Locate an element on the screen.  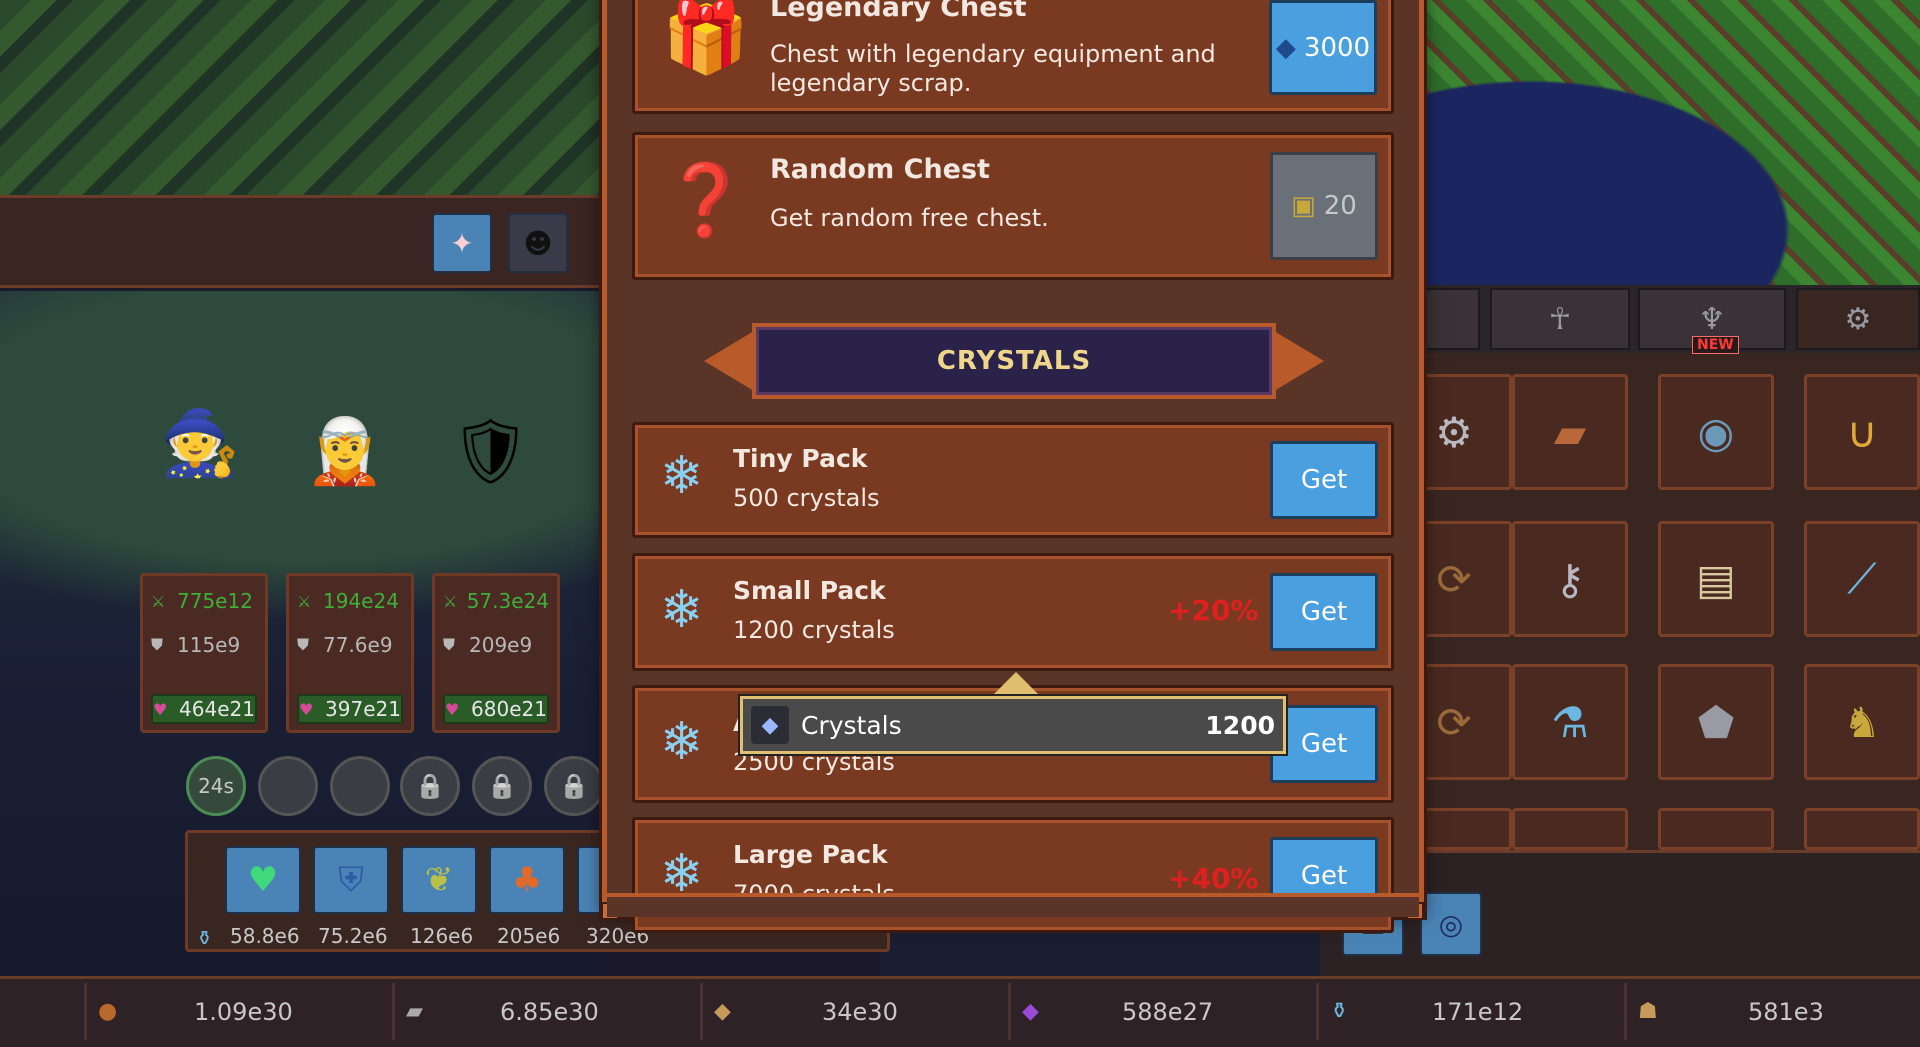
hero-card-2: ⚔ 194e24 ⛊ 77.6e9 ♥ 397e21 is located at coordinates (350, 653).